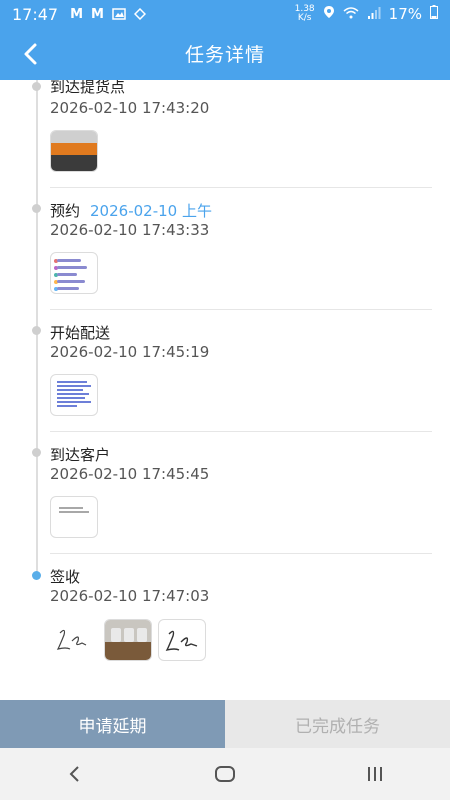 This screenshot has width=450, height=800. Describe the element at coordinates (36, 575) in the screenshot. I see `timeline-dot-active` at that location.